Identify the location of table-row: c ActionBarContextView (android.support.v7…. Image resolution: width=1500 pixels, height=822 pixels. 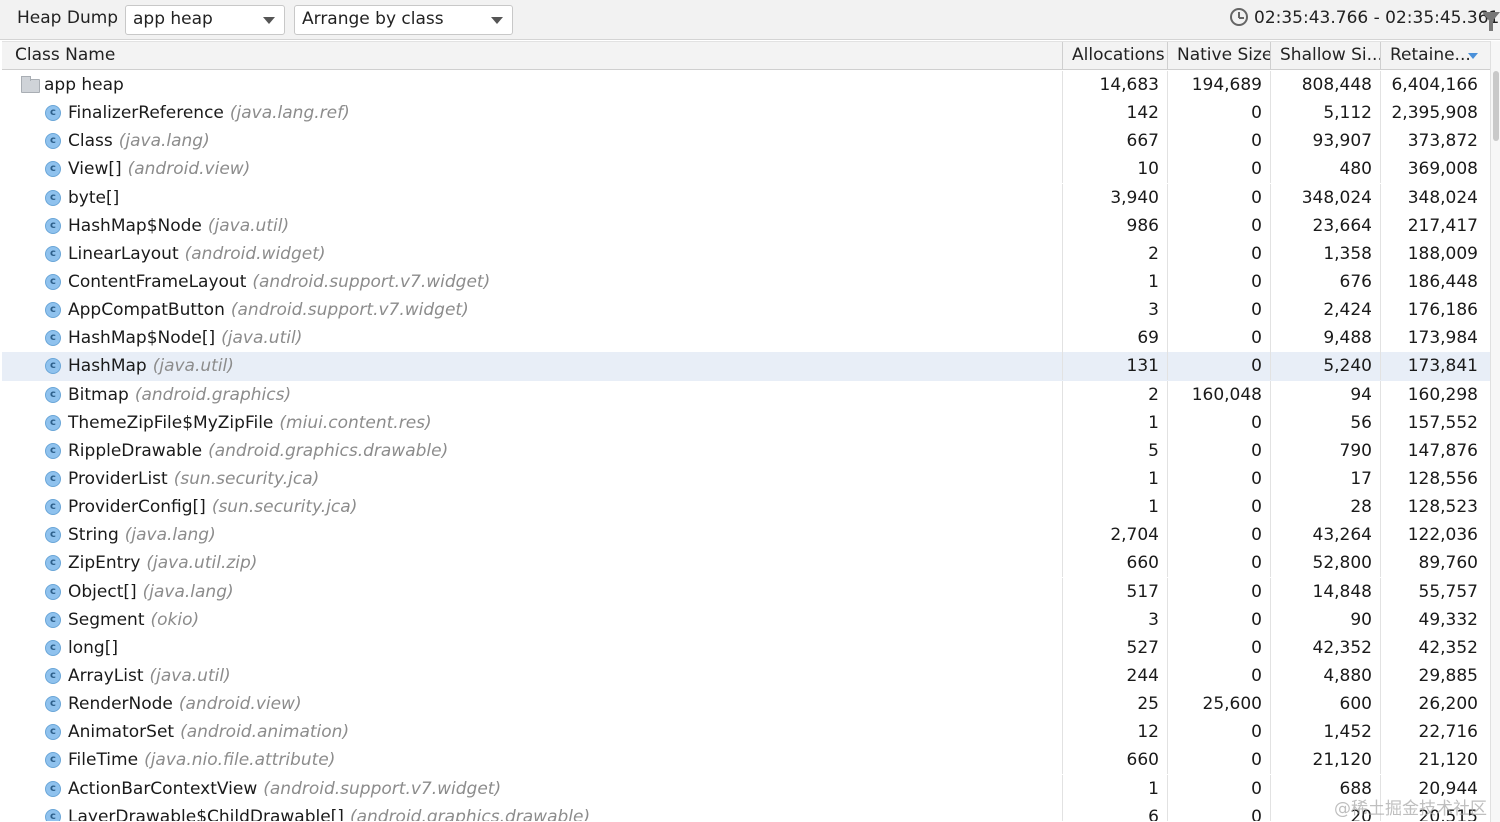
(746, 788).